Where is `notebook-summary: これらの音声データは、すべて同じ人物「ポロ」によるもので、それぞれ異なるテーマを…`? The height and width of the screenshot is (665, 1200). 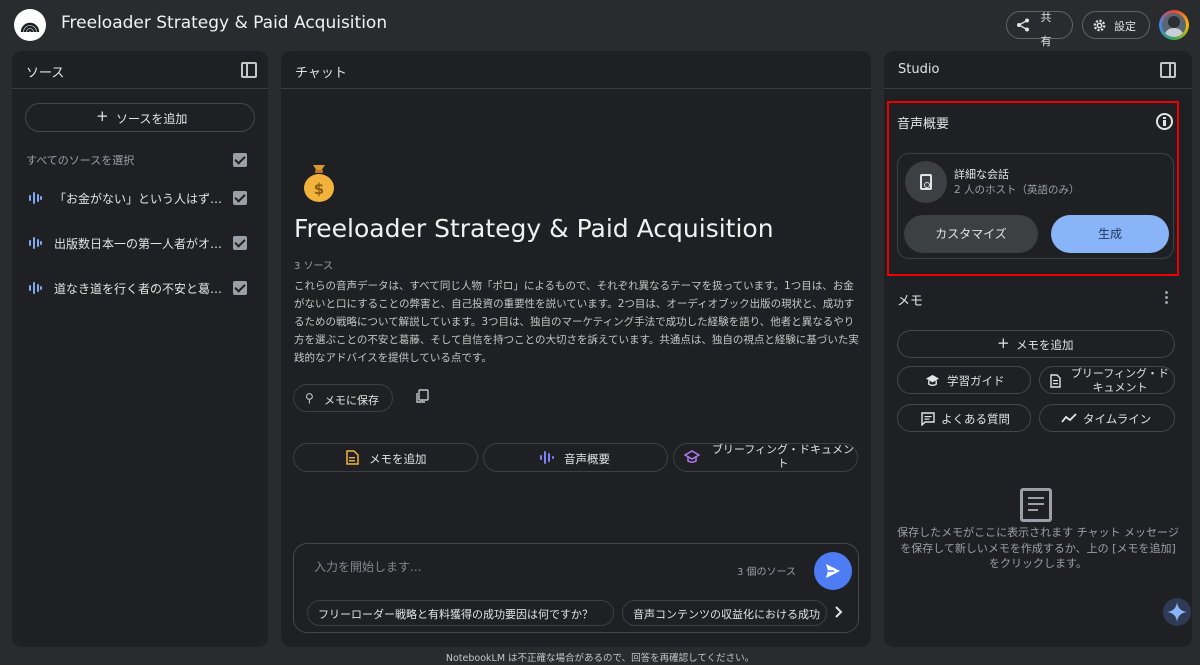 notebook-summary: これらの音声データは、すべて同じ人物「ポロ」によるもので、それぞれ異なるテーマを… is located at coordinates (576, 322).